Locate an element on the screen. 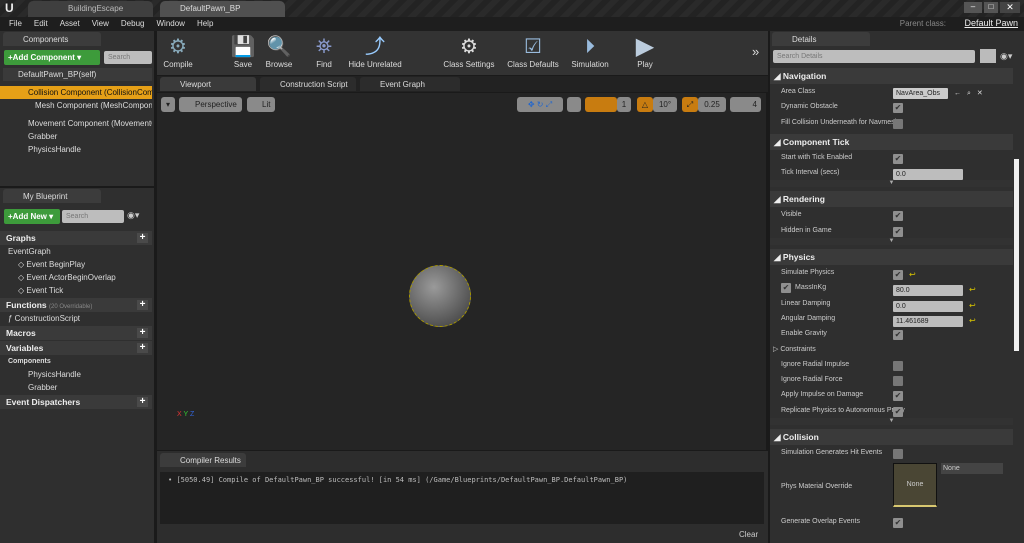 The width and height of the screenshot is (1024, 543). parent-class-link: Default Pawn is located at coordinates (991, 23).